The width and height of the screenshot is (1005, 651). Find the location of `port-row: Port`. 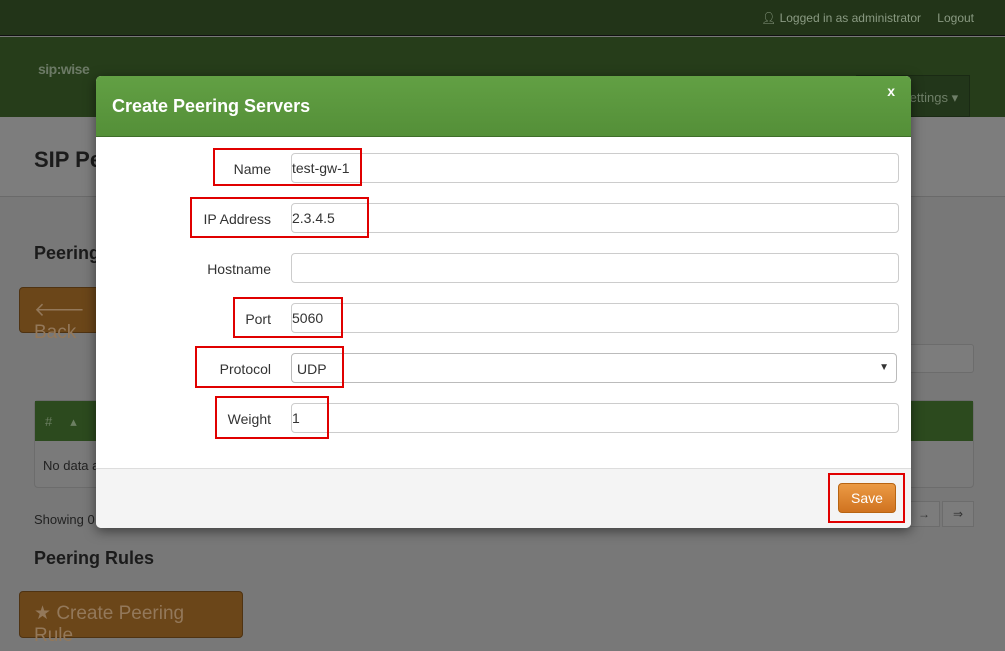

port-row: Port is located at coordinates (503, 318).